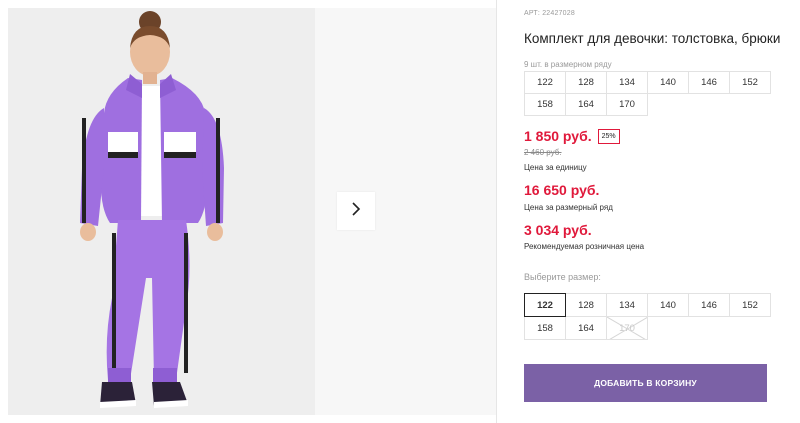  Describe the element at coordinates (668, 305) in the screenshot. I see `size-option: 140` at that location.